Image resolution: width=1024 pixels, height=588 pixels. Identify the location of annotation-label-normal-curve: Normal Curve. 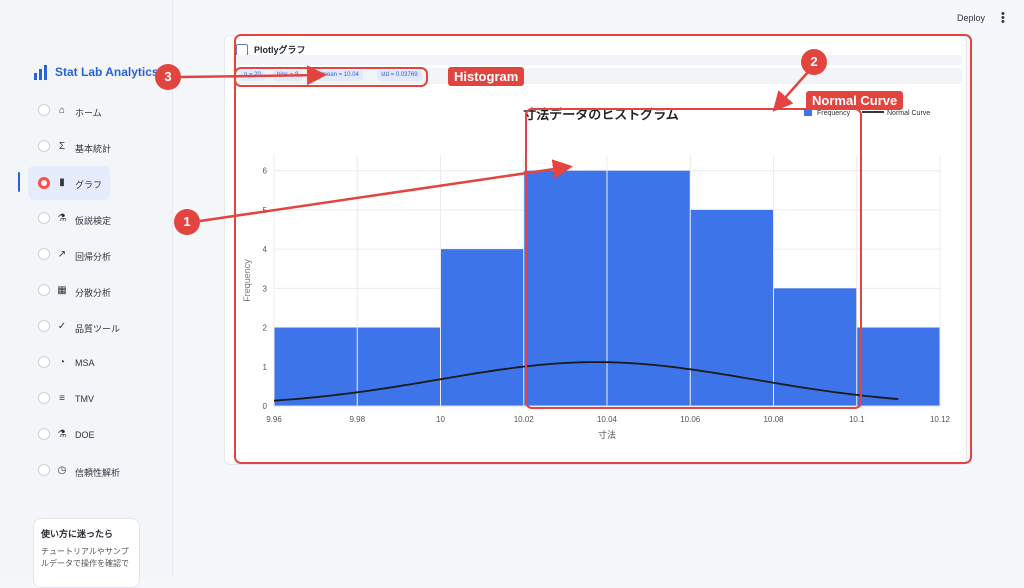
(855, 100).